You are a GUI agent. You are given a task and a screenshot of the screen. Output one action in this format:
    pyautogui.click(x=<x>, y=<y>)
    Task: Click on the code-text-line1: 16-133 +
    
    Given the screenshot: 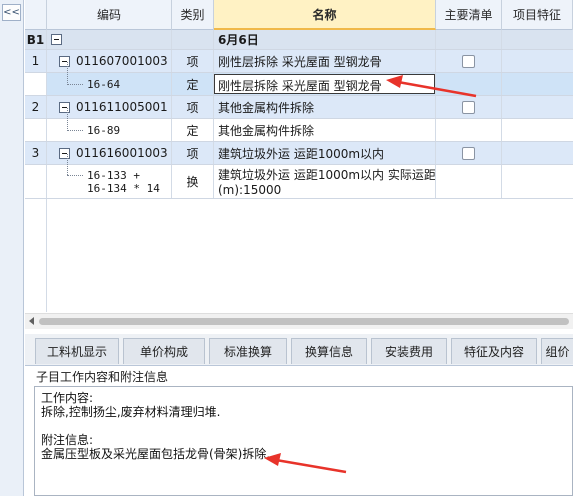 What is the action you would take?
    pyautogui.click(x=113, y=175)
    